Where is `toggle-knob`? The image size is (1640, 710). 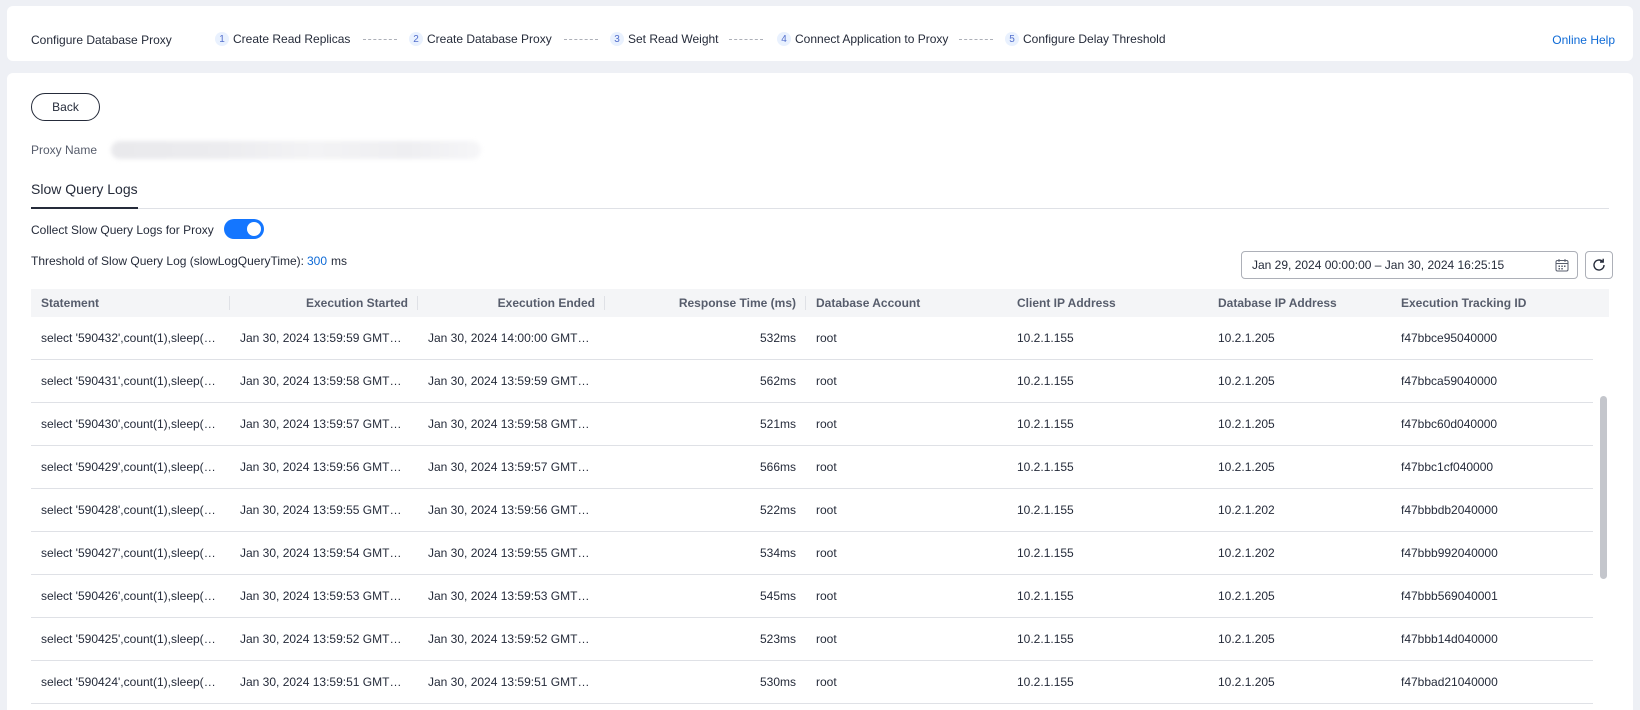
toggle-knob is located at coordinates (254, 229).